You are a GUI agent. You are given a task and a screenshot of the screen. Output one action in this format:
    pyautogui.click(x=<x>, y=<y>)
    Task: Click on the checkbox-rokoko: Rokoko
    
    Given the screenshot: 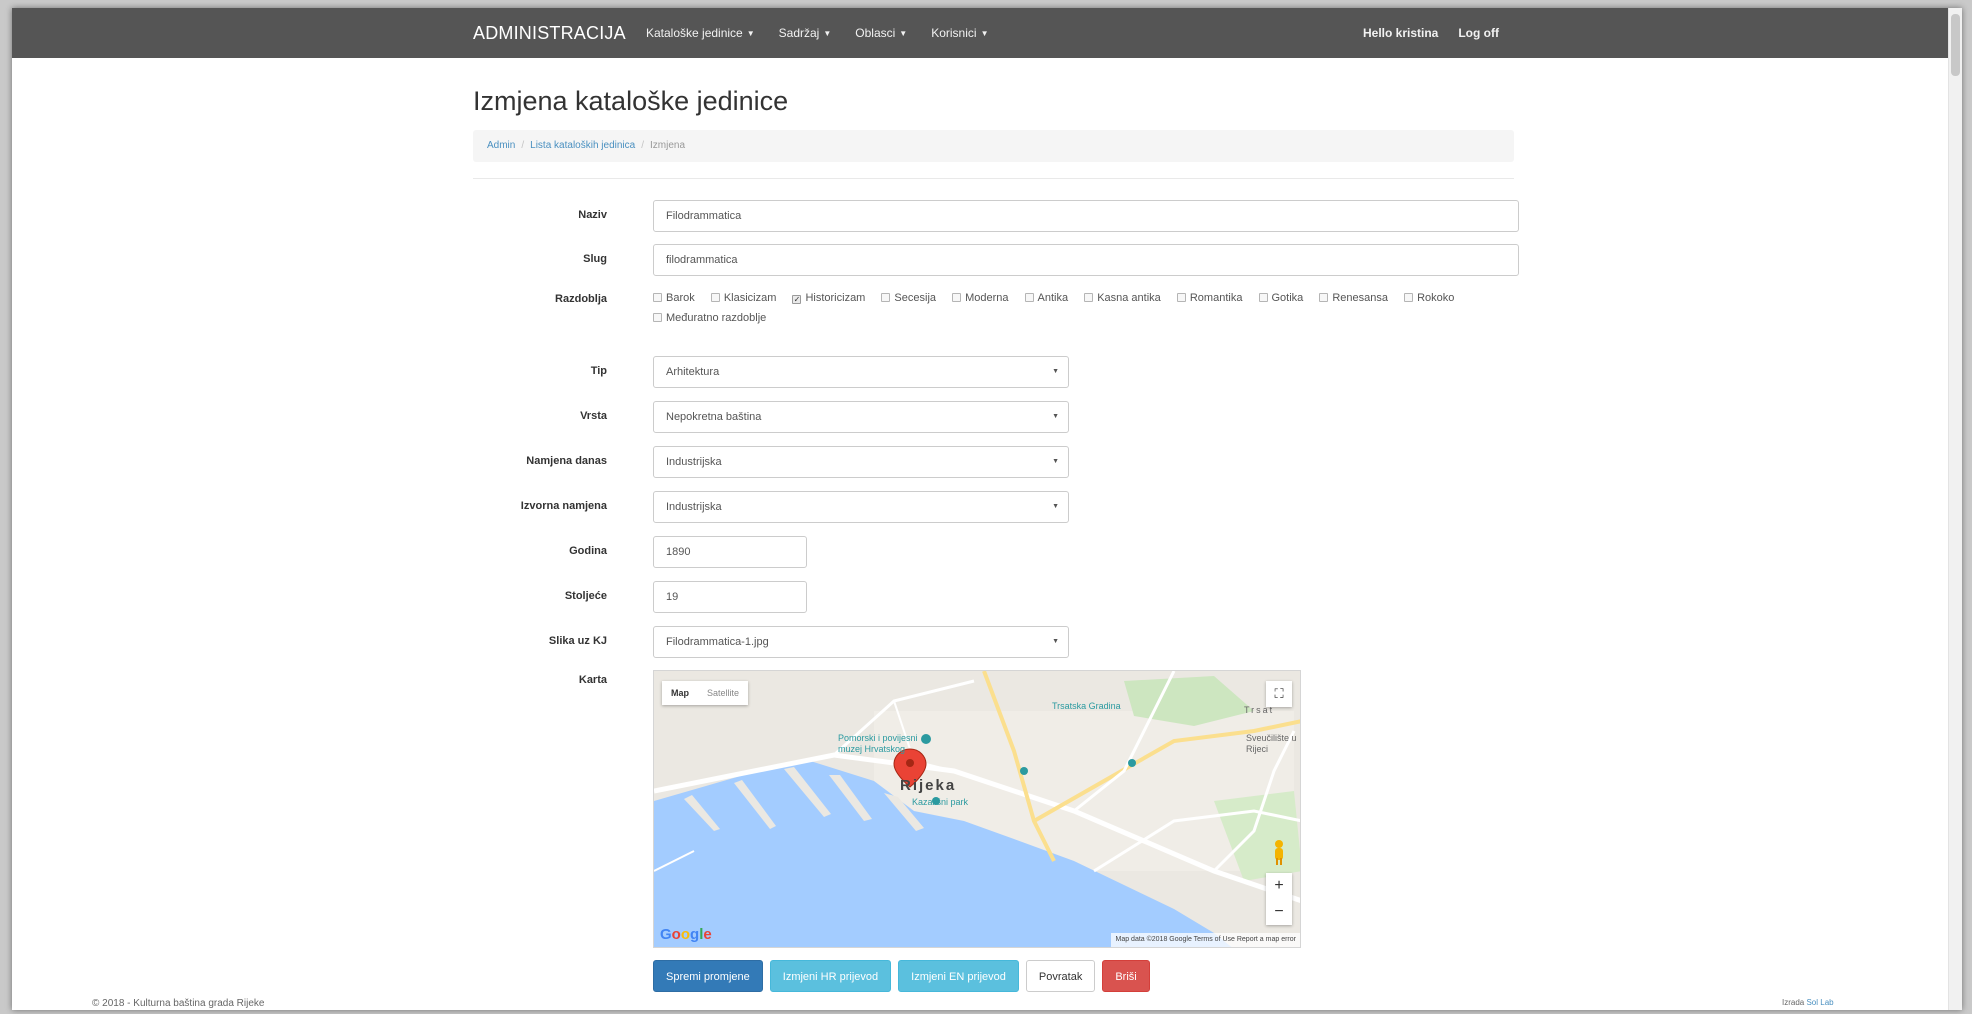 What is the action you would take?
    pyautogui.click(x=1429, y=298)
    